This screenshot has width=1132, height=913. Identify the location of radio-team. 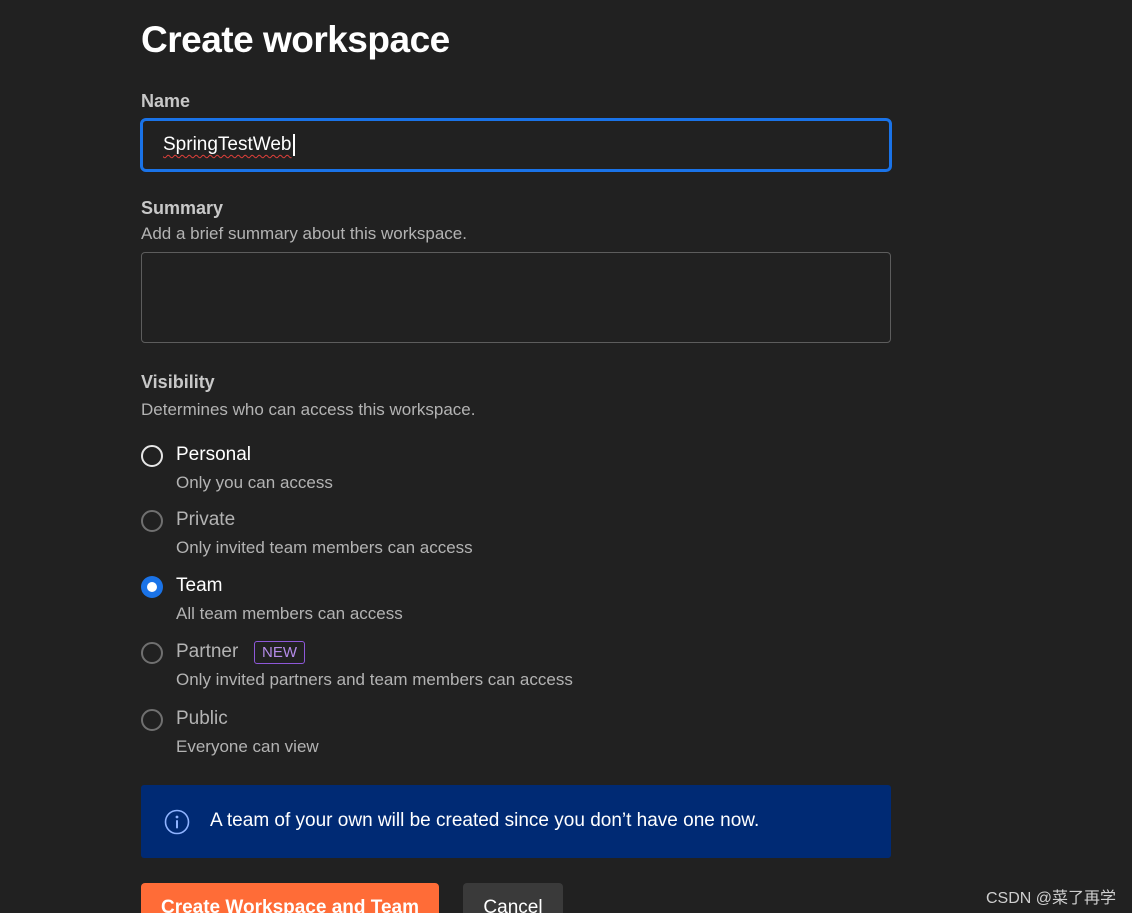
(152, 587).